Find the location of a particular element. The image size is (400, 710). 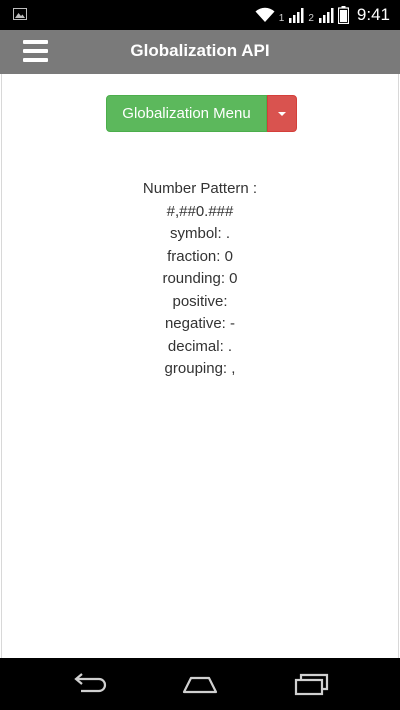

globalization-menu-button: Globalization Menu is located at coordinates (186, 113).